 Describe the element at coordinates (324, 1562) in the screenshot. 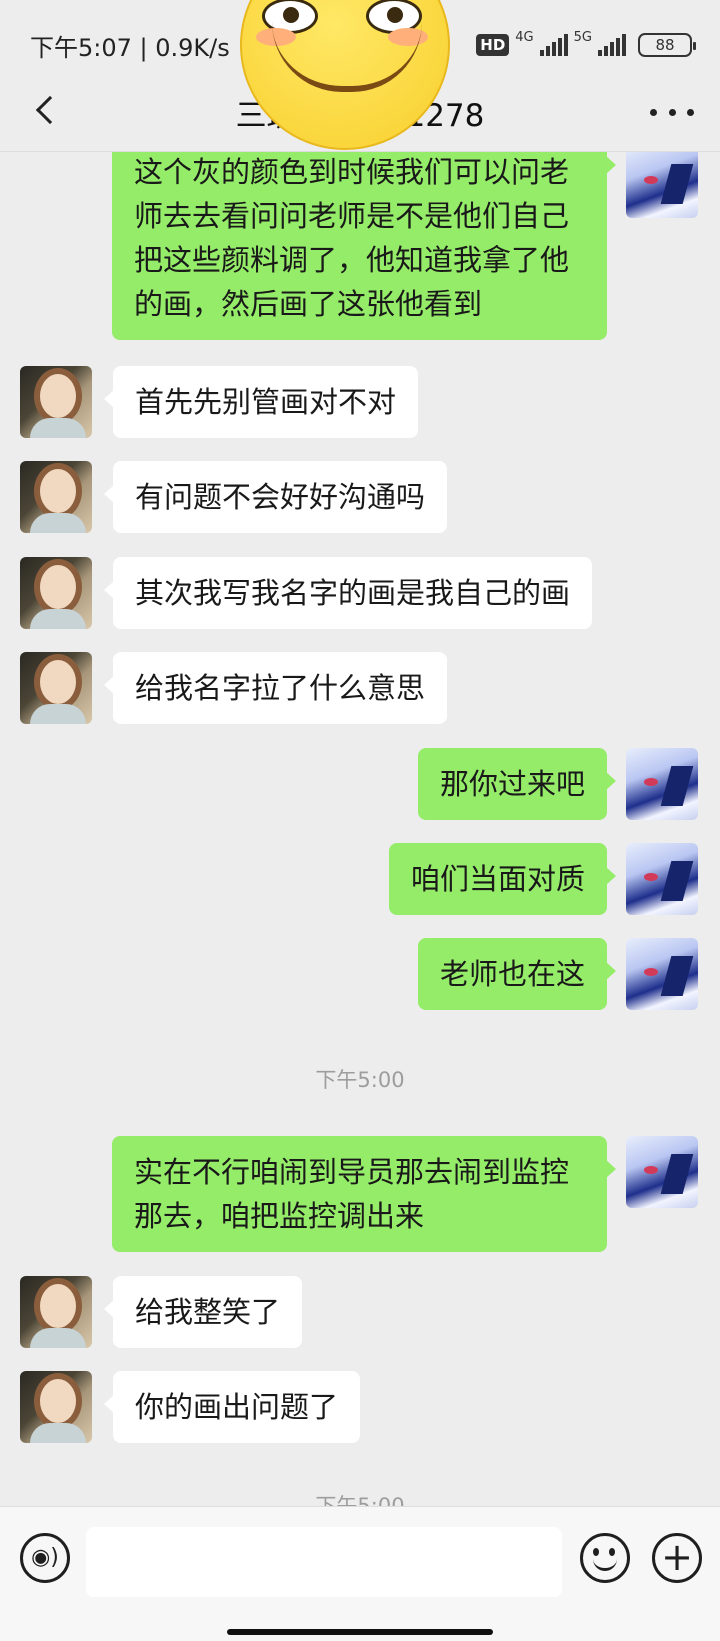

I see `message-input` at that location.